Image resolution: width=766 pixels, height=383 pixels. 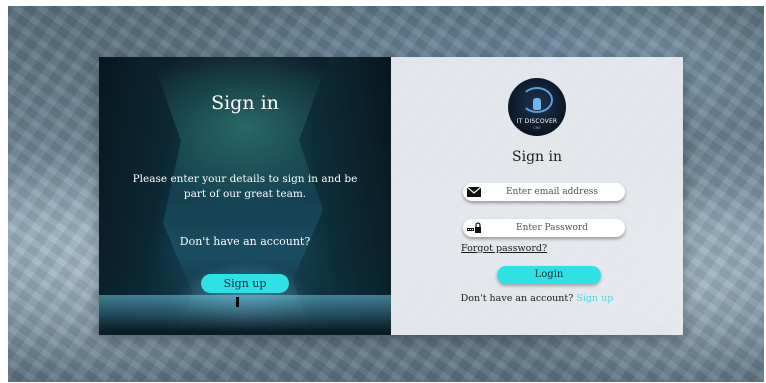 I want to click on email-field, so click(x=544, y=192).